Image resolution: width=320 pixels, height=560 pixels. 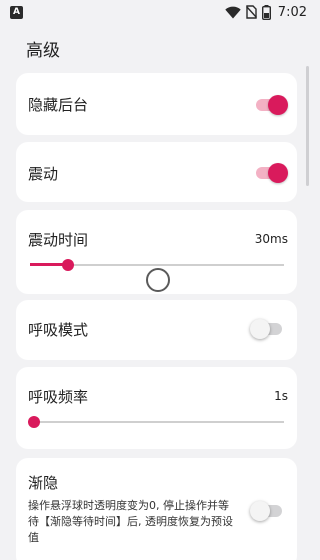 What do you see at coordinates (43, 51) in the screenshot?
I see `page-title: 高级` at bounding box center [43, 51].